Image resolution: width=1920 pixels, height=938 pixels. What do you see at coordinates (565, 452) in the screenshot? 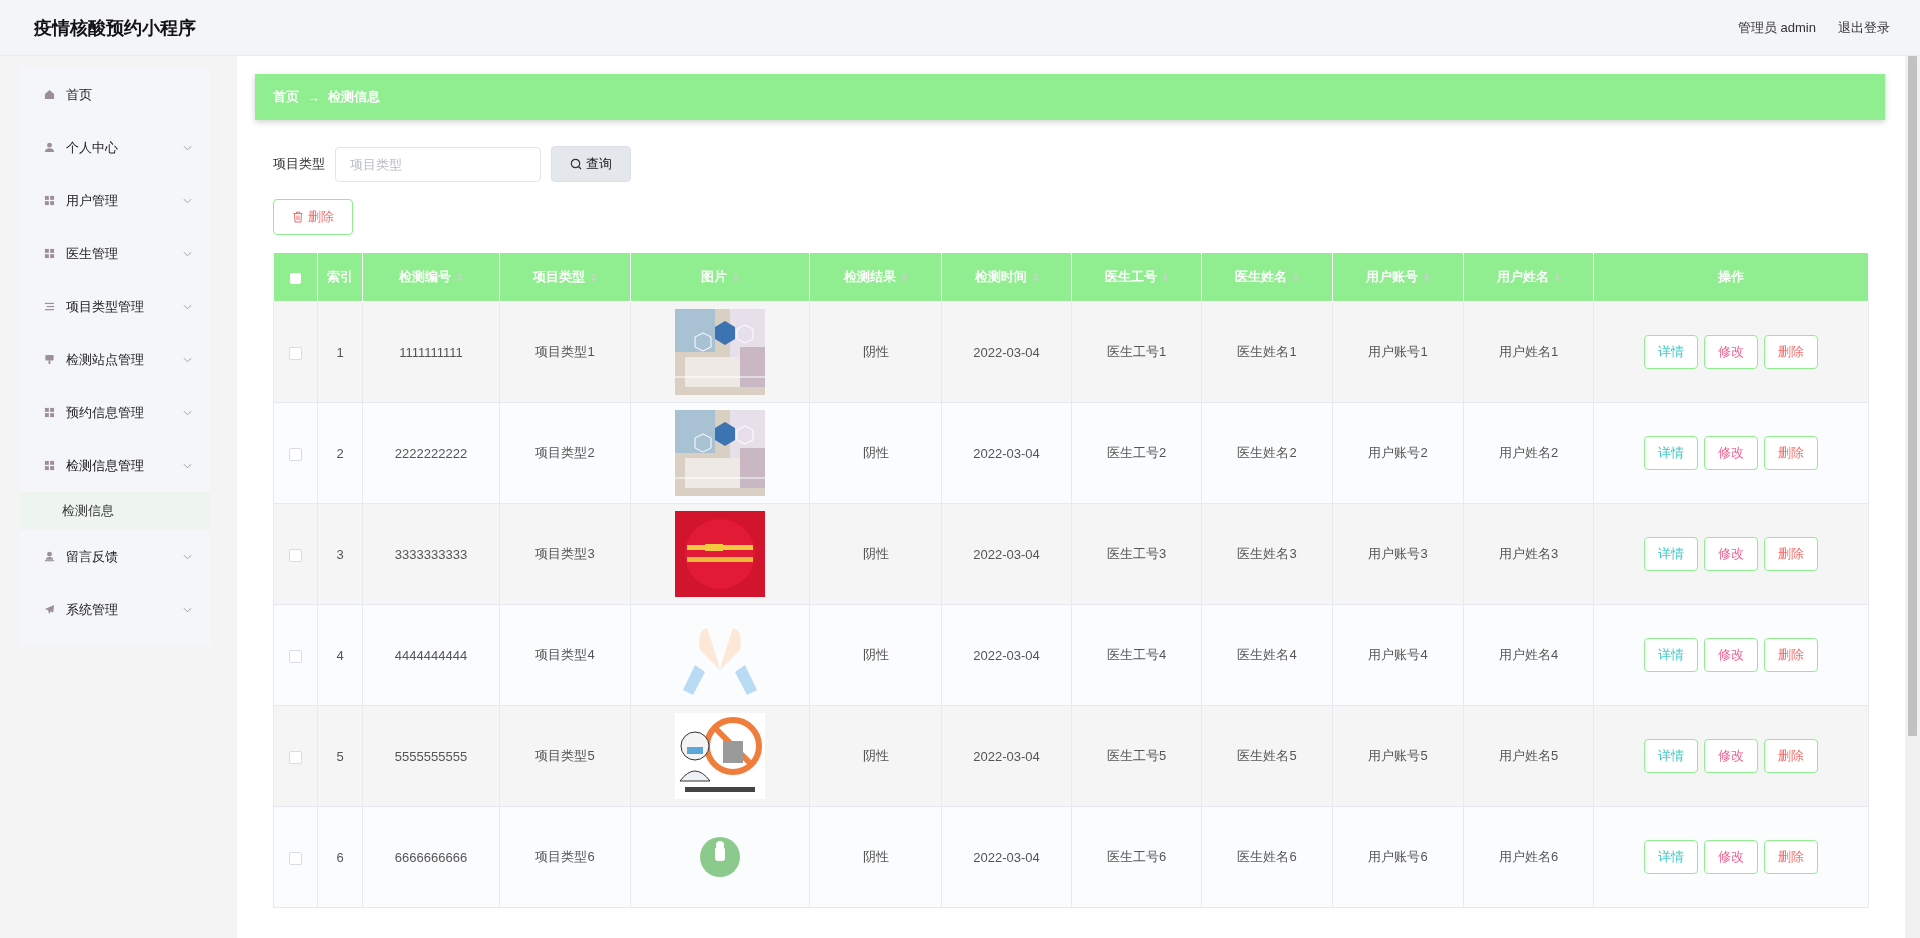
I see `table-cell: 项目类型2` at bounding box center [565, 452].